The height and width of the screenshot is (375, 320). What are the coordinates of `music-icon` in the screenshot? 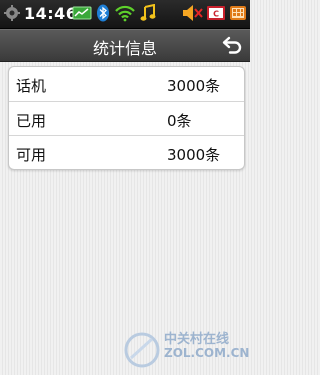 It's located at (148, 12).